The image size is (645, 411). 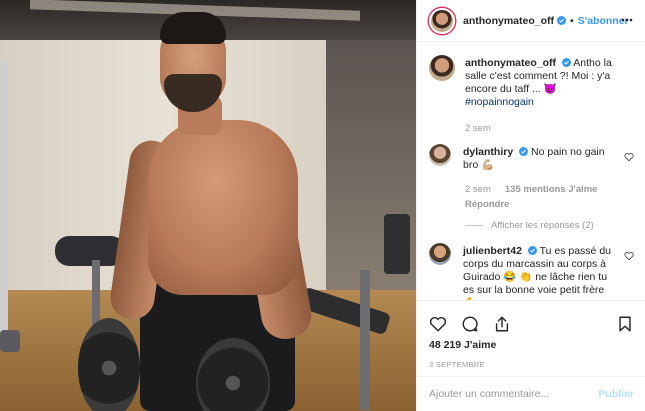 What do you see at coordinates (397, 244) in the screenshot?
I see `photo-machine-right` at bounding box center [397, 244].